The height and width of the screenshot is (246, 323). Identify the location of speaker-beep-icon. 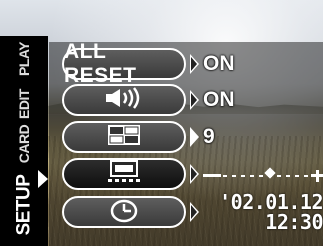
(124, 100).